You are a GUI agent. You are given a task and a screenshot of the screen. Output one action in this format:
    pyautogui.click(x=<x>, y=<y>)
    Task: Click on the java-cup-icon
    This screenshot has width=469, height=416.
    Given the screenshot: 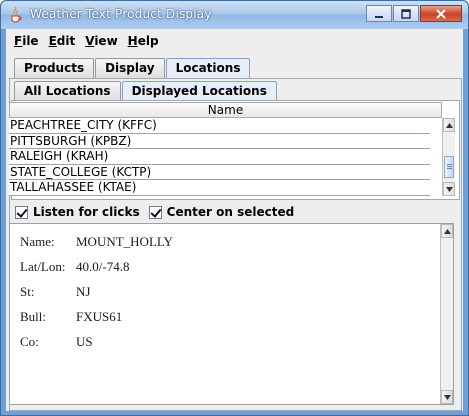 What is the action you would take?
    pyautogui.click(x=16, y=15)
    